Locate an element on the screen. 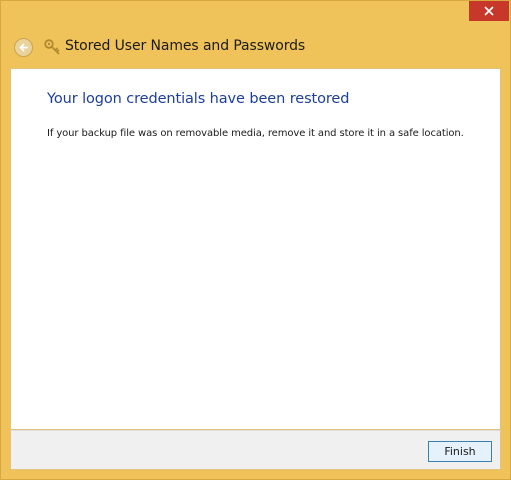 This screenshot has width=511, height=480. back-arrow-icon is located at coordinates (23, 47).